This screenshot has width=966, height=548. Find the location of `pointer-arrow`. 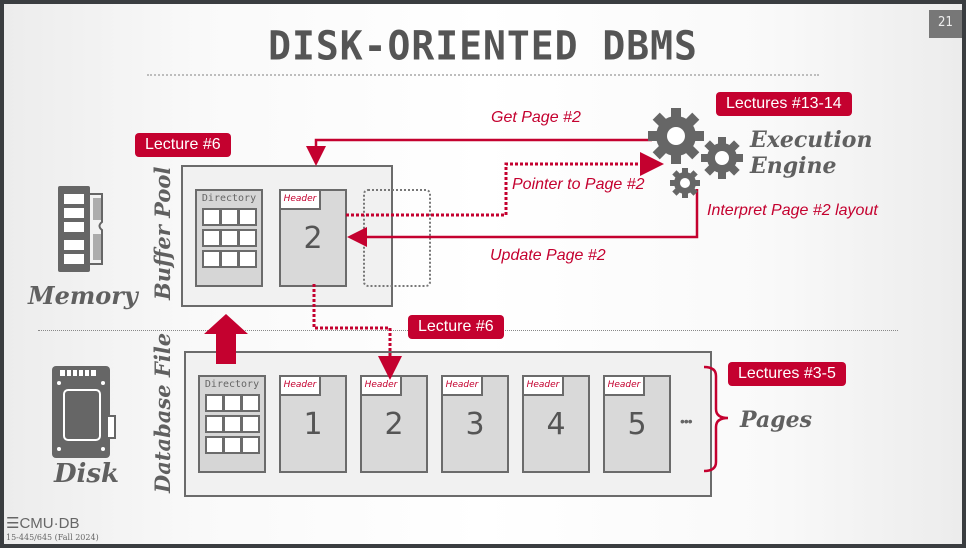

pointer-arrow is located at coordinates (505, 184).